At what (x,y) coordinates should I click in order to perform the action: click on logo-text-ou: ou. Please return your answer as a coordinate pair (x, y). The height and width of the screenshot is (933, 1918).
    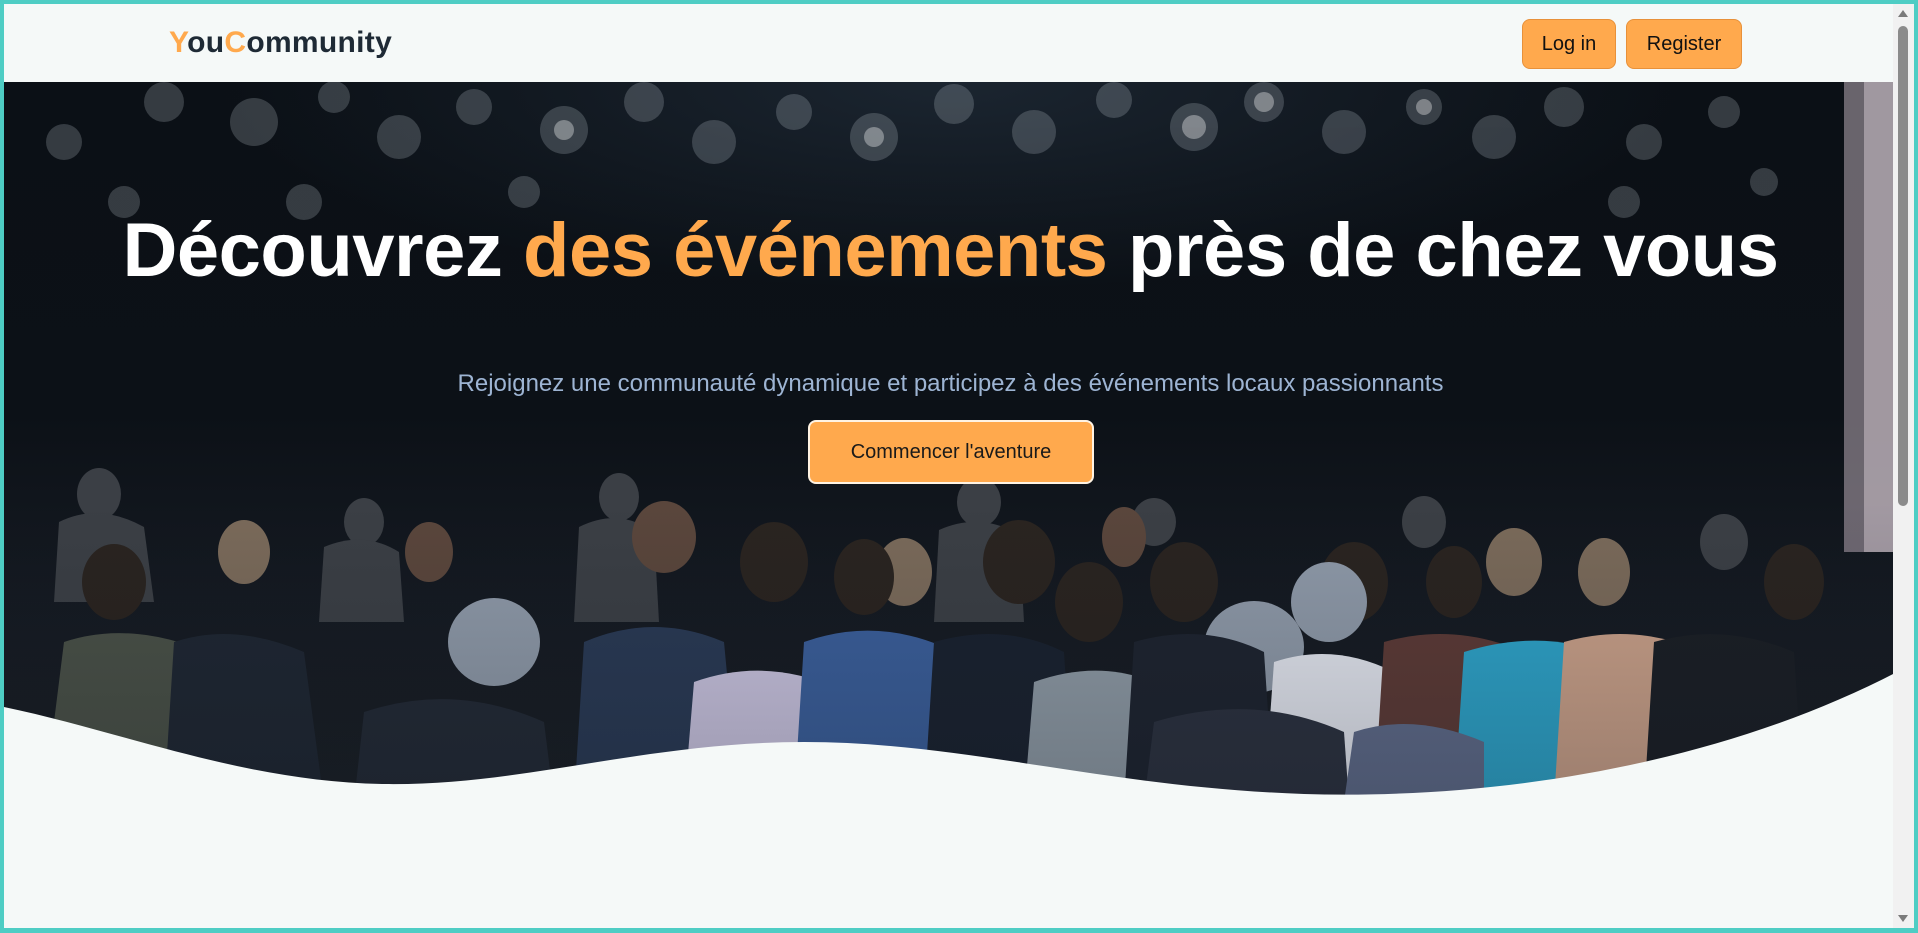
    Looking at the image, I should click on (206, 42).